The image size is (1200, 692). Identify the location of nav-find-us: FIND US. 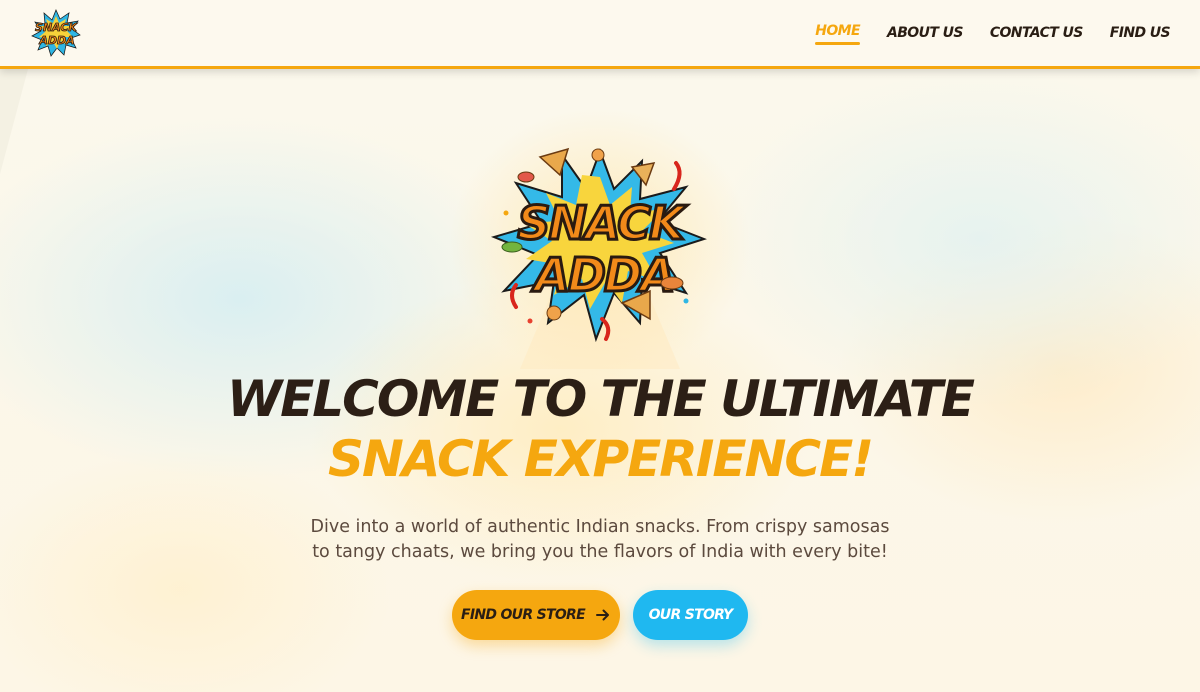
(1140, 33).